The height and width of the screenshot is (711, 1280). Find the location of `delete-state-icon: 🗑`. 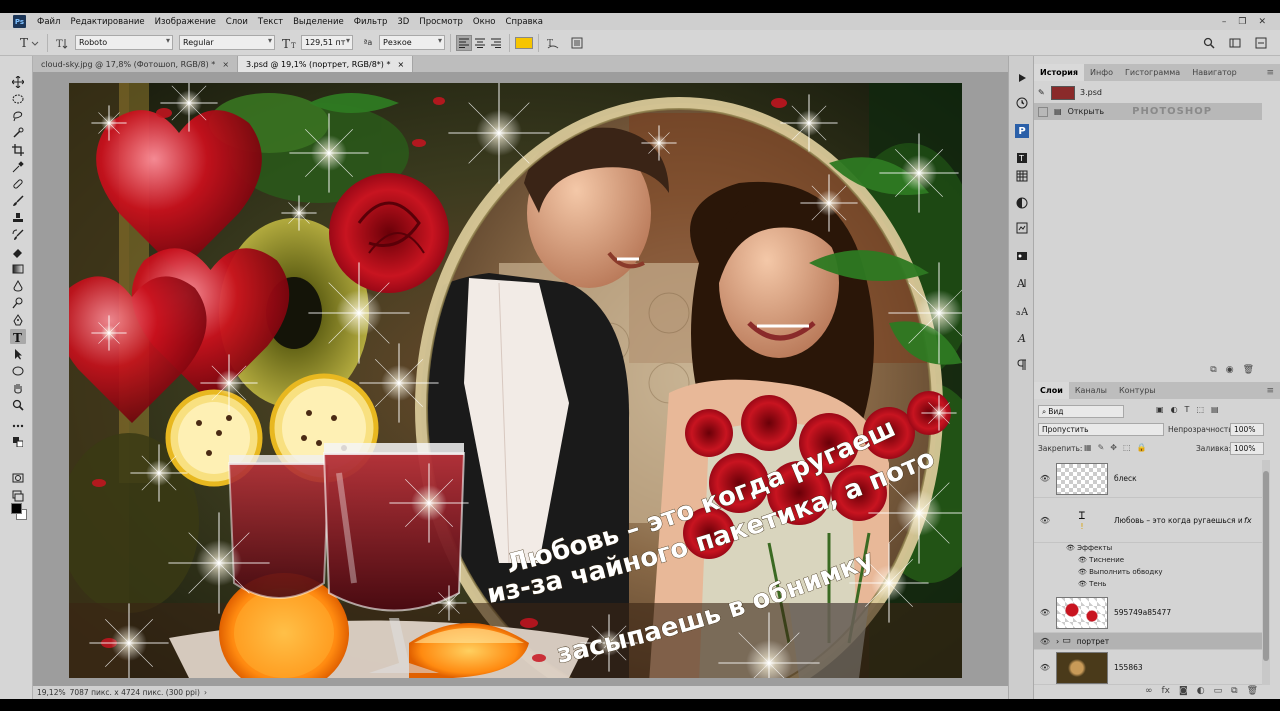

delete-state-icon: 🗑 is located at coordinates (1248, 370).